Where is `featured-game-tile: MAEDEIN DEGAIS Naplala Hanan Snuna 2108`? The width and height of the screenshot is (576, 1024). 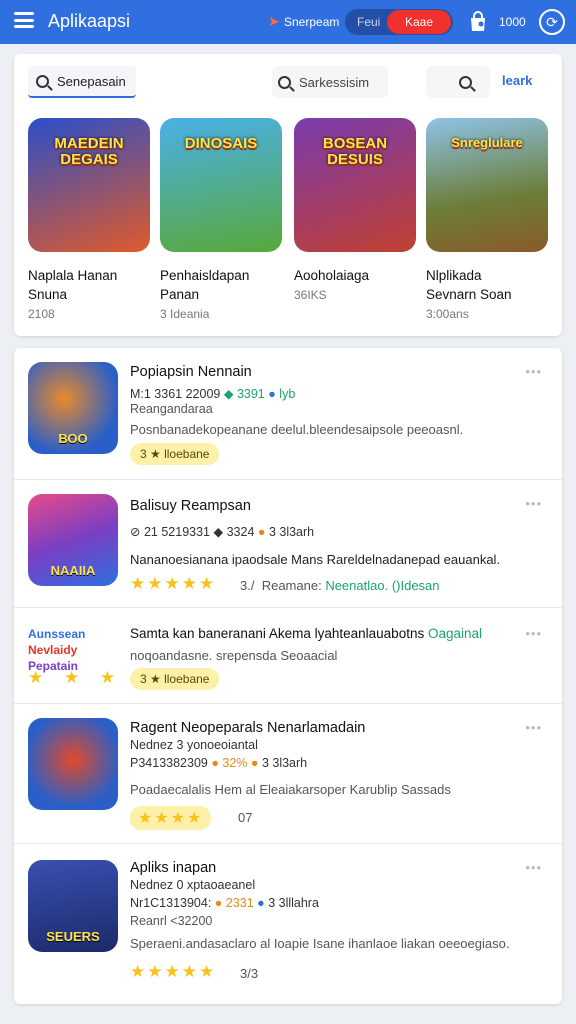 featured-game-tile: MAEDEIN DEGAIS Naplala Hanan Snuna 2108 is located at coordinates (90, 219).